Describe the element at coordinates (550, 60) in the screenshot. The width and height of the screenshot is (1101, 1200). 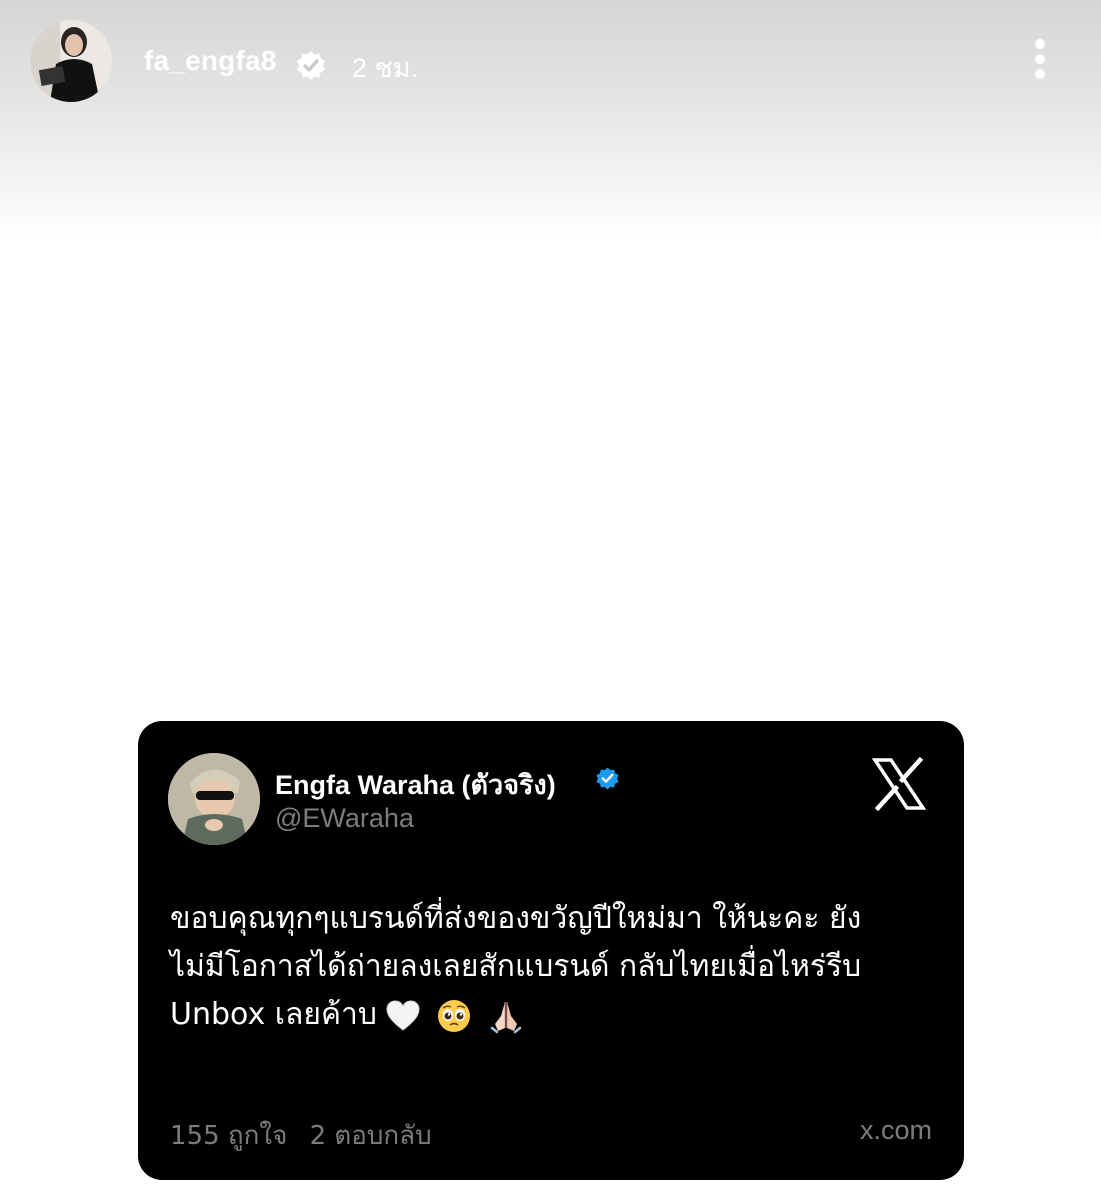
I see `story-header: fa_engfa8 2 ชม.` at that location.